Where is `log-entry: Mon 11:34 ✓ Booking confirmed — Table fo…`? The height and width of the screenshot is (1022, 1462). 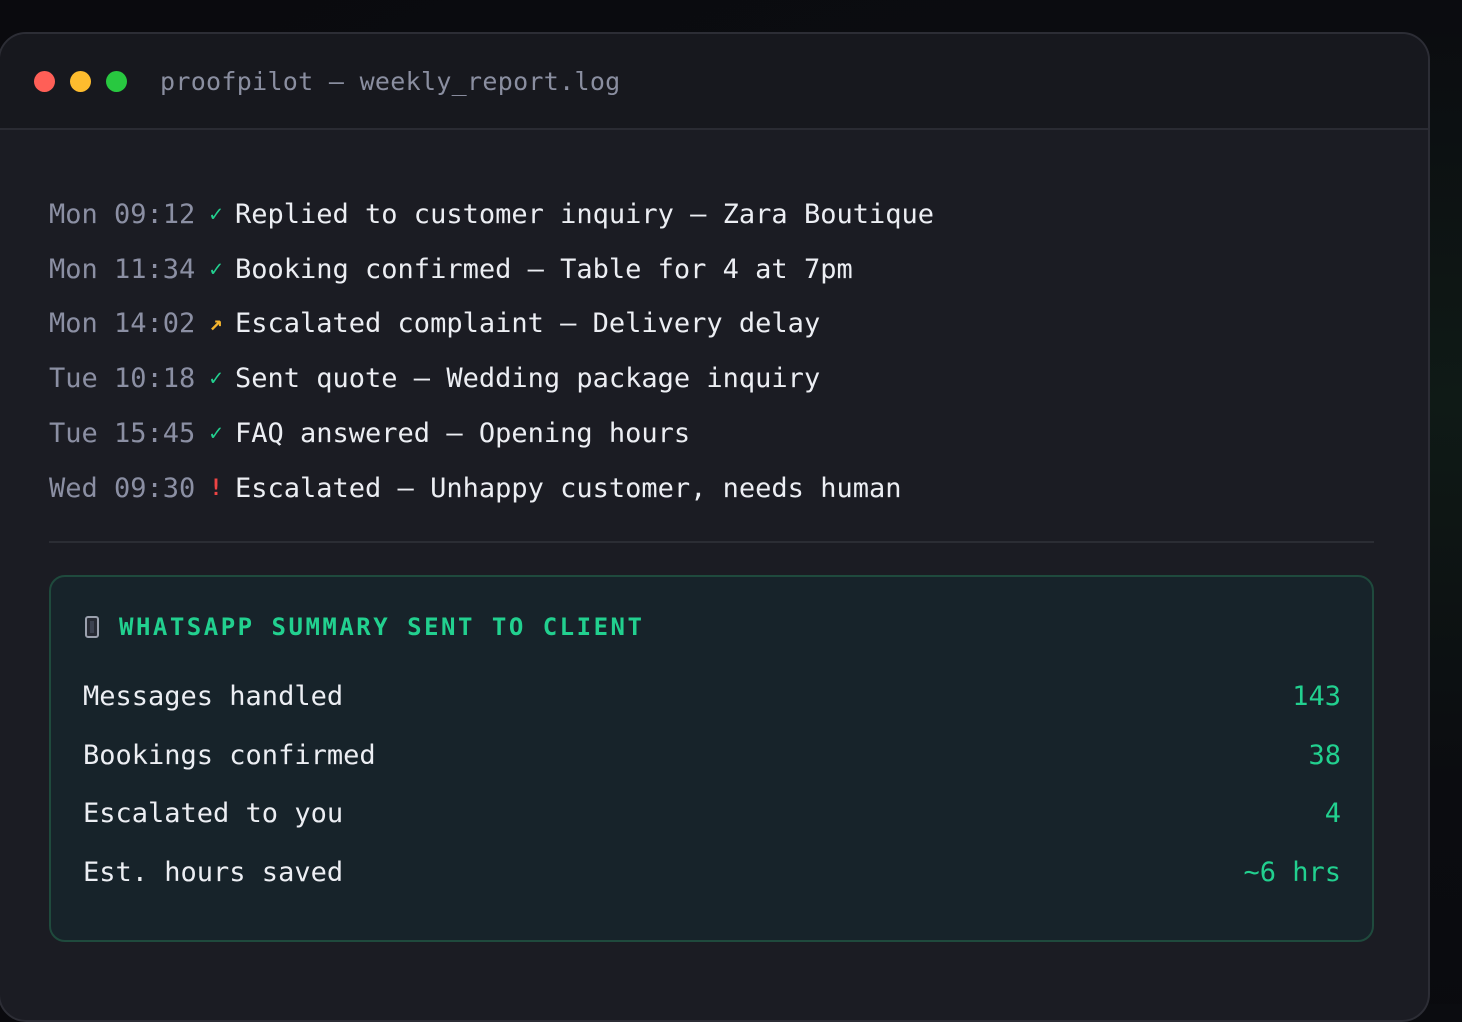 log-entry: Mon 11:34 ✓ Booking confirmed — Table fo… is located at coordinates (711, 269).